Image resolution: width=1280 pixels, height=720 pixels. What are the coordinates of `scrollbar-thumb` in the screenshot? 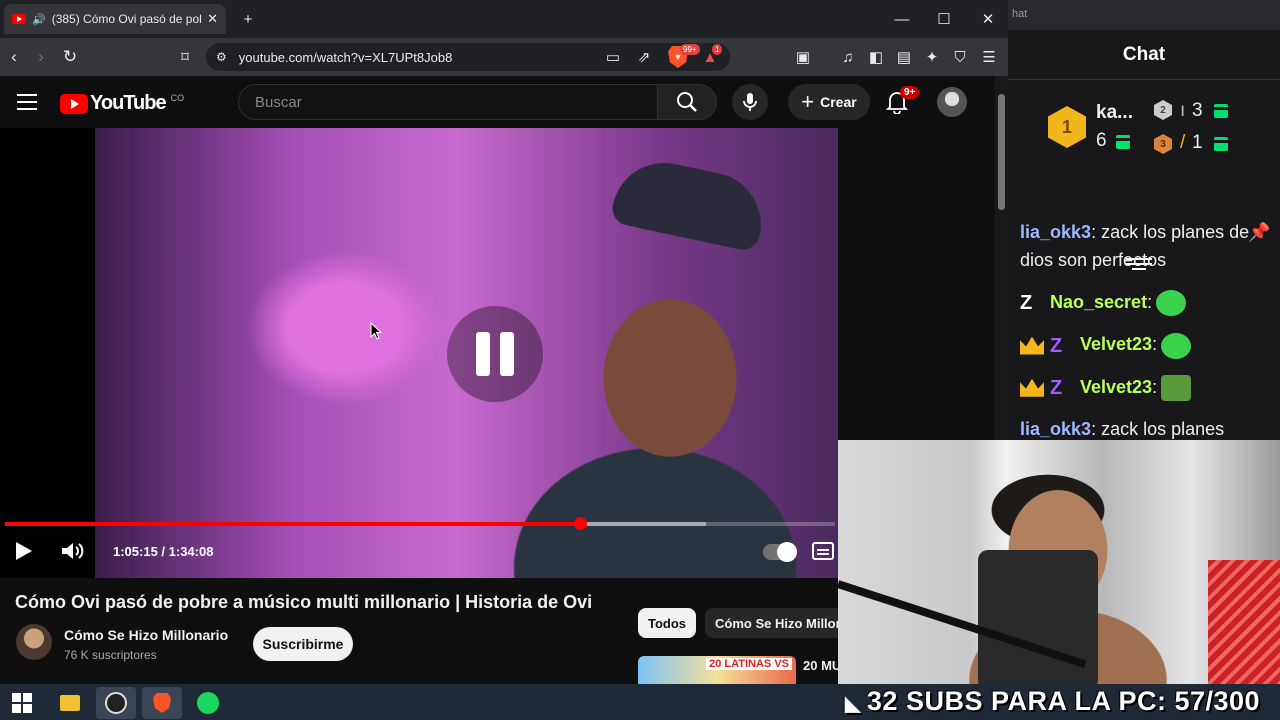 It's located at (1001, 152).